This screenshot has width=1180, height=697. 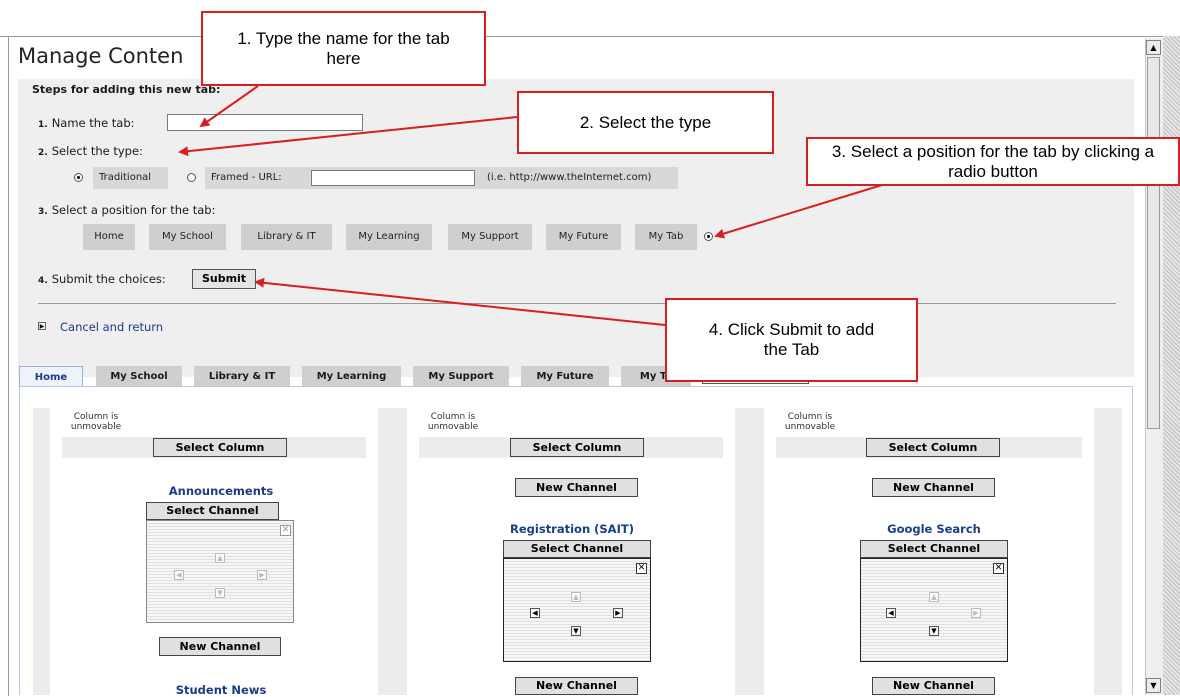 What do you see at coordinates (343, 48) in the screenshot?
I see `callout-name-tab: 1. Type the name for the tab here` at bounding box center [343, 48].